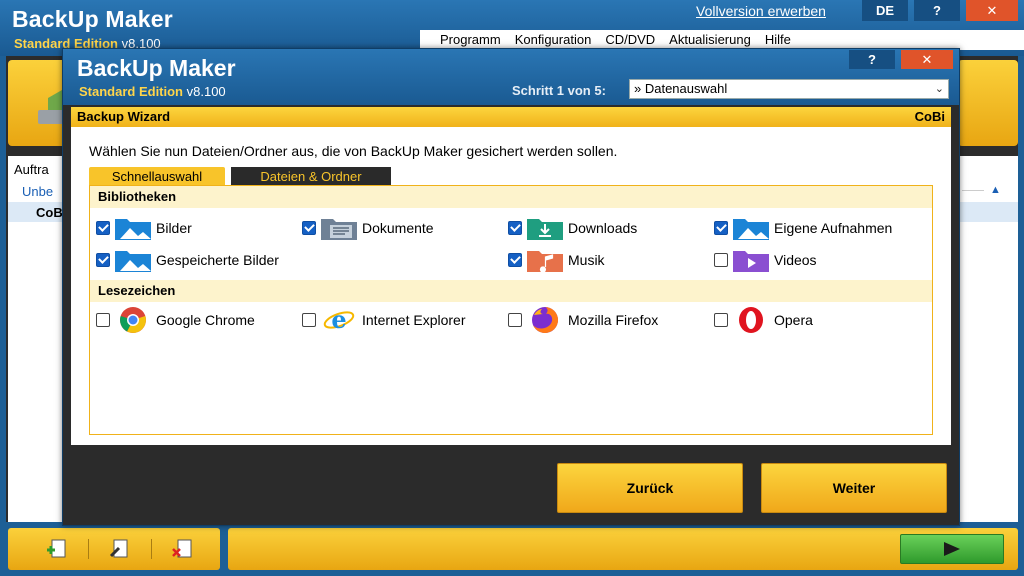 The image size is (1024, 576). What do you see at coordinates (995, 190) in the screenshot?
I see `collapse-caret-icon: ▲` at bounding box center [995, 190].